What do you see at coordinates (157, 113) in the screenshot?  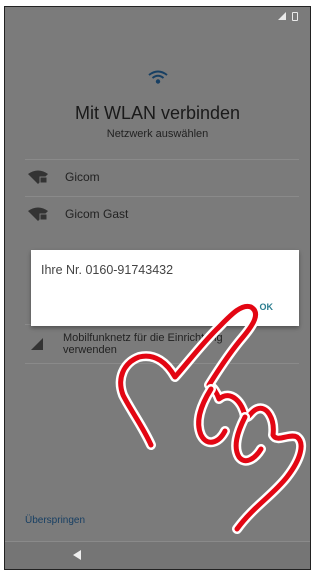 I see `page-title: Mit WLAN verbinden` at bounding box center [157, 113].